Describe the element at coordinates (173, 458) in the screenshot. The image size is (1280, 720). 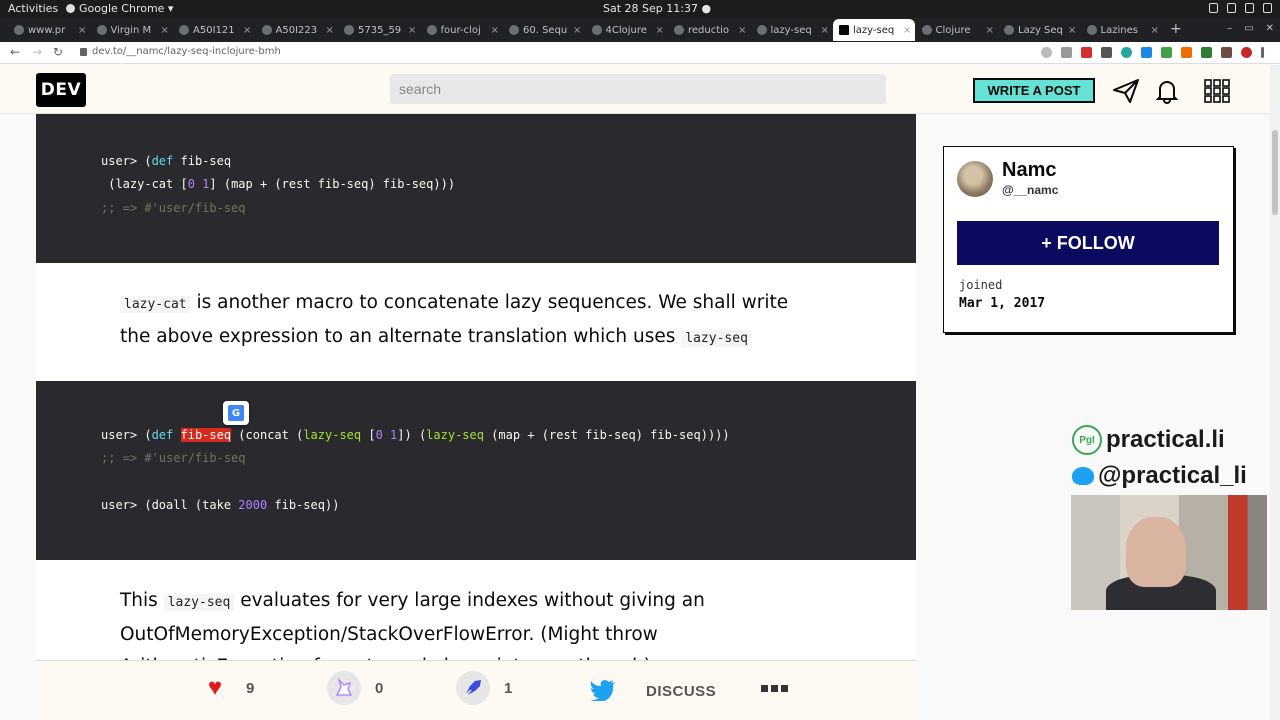
I see `code-comment: ;; => #'user/fib-seq` at that location.